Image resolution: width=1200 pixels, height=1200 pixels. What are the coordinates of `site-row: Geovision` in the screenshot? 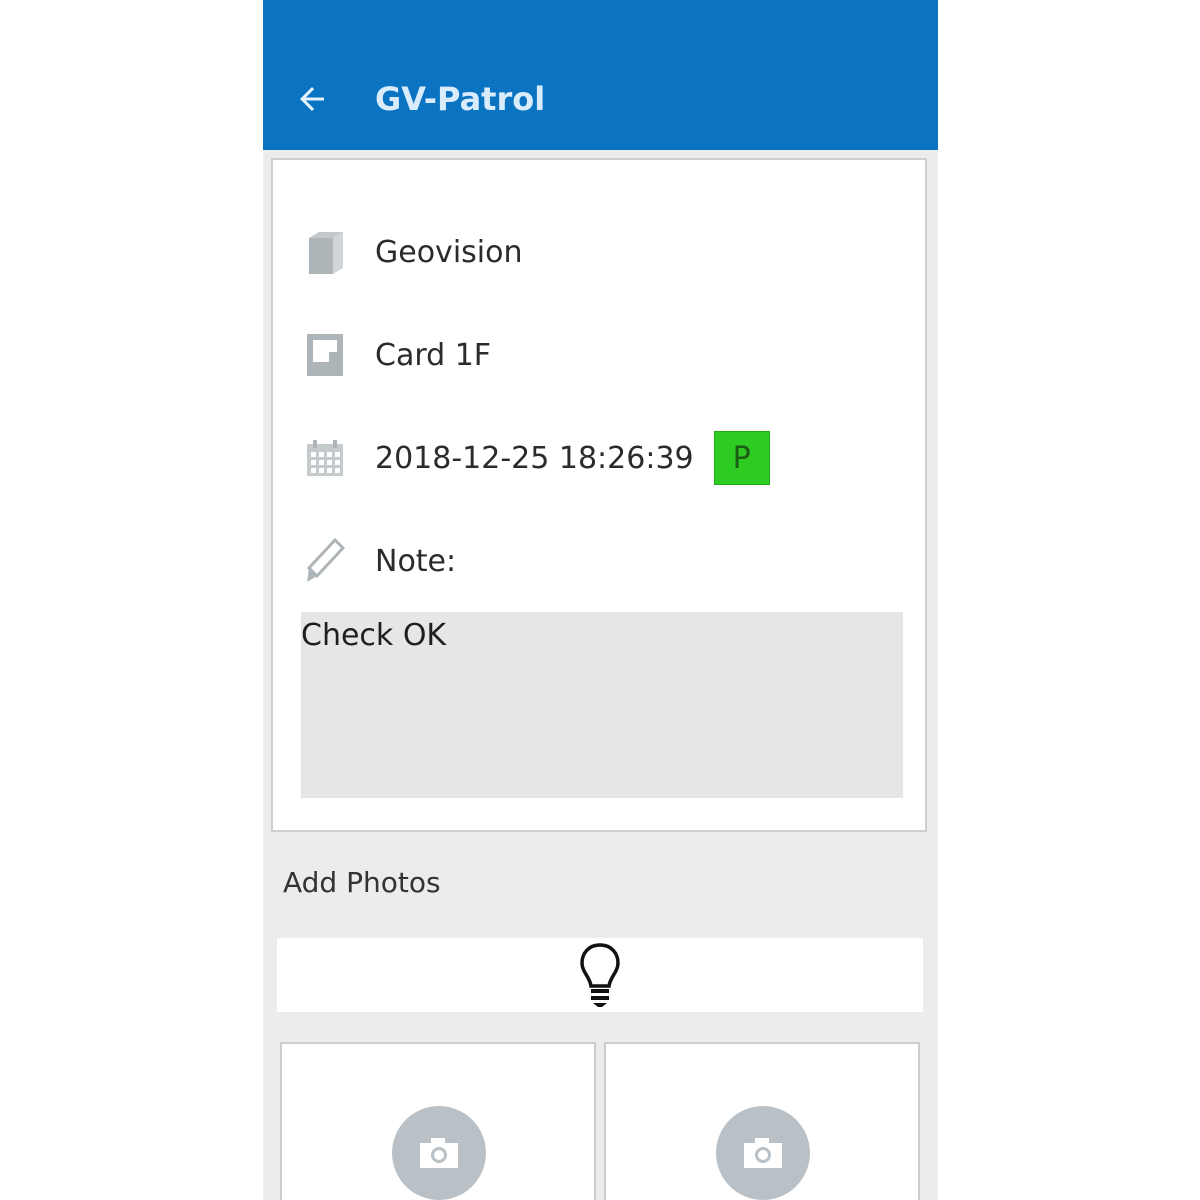 It's located at (412, 252).